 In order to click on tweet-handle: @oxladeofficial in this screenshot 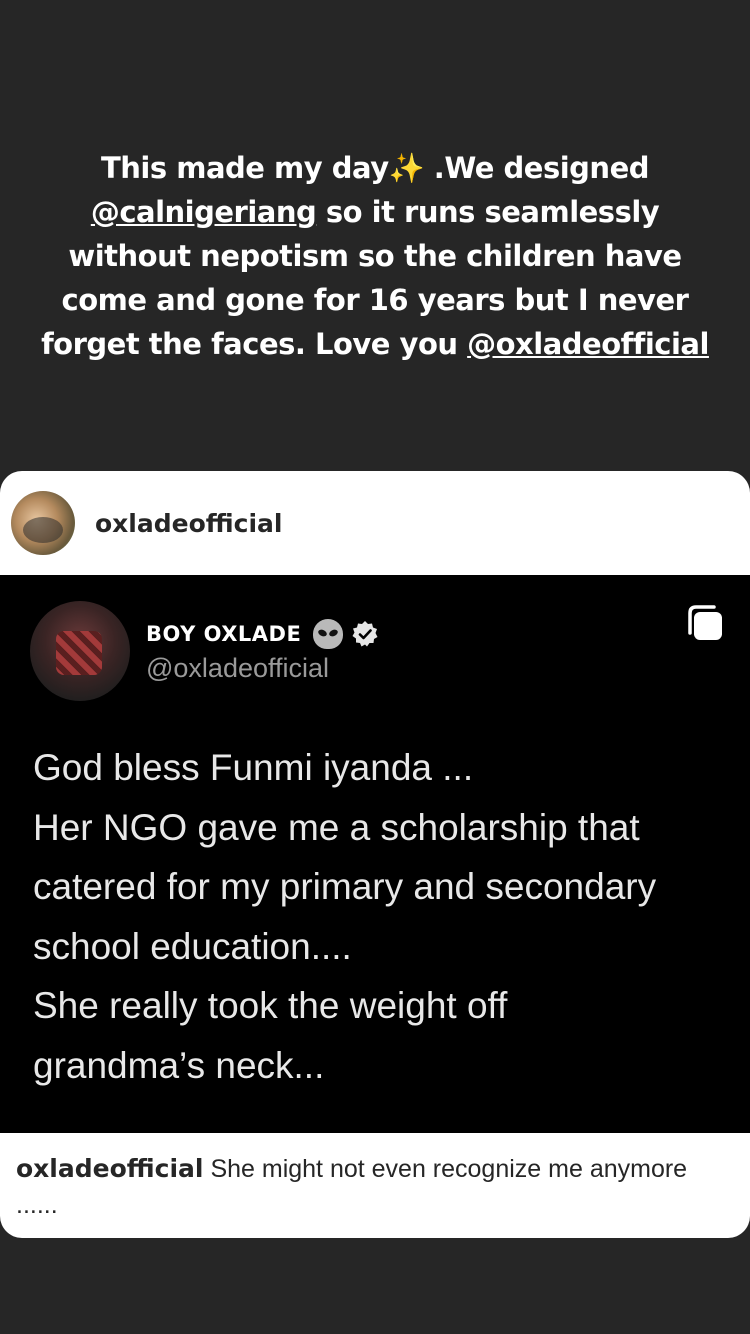, I will do `click(238, 668)`.